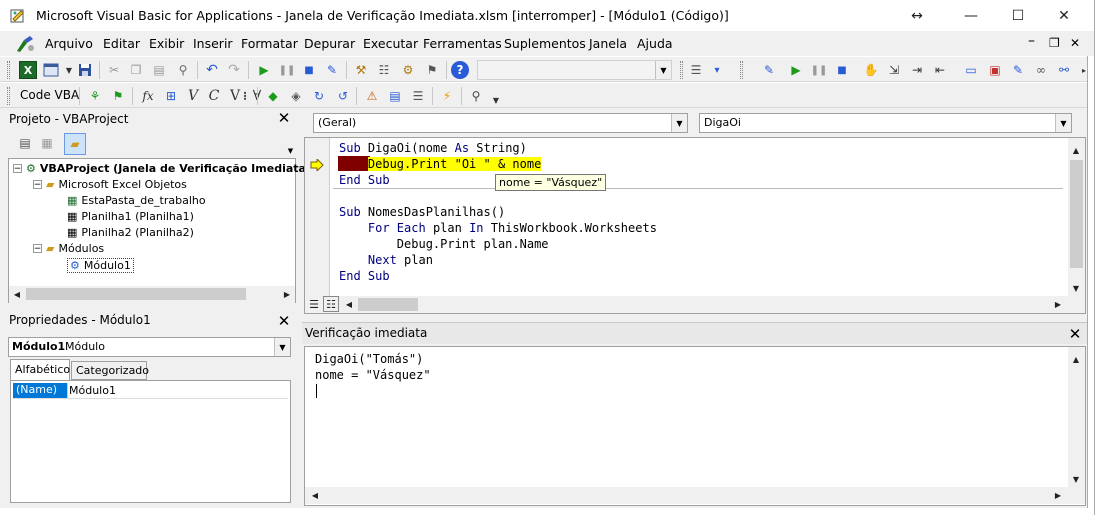 The image size is (1095, 515). What do you see at coordinates (25, 44) in the screenshot?
I see `vba-menu-icon` at bounding box center [25, 44].